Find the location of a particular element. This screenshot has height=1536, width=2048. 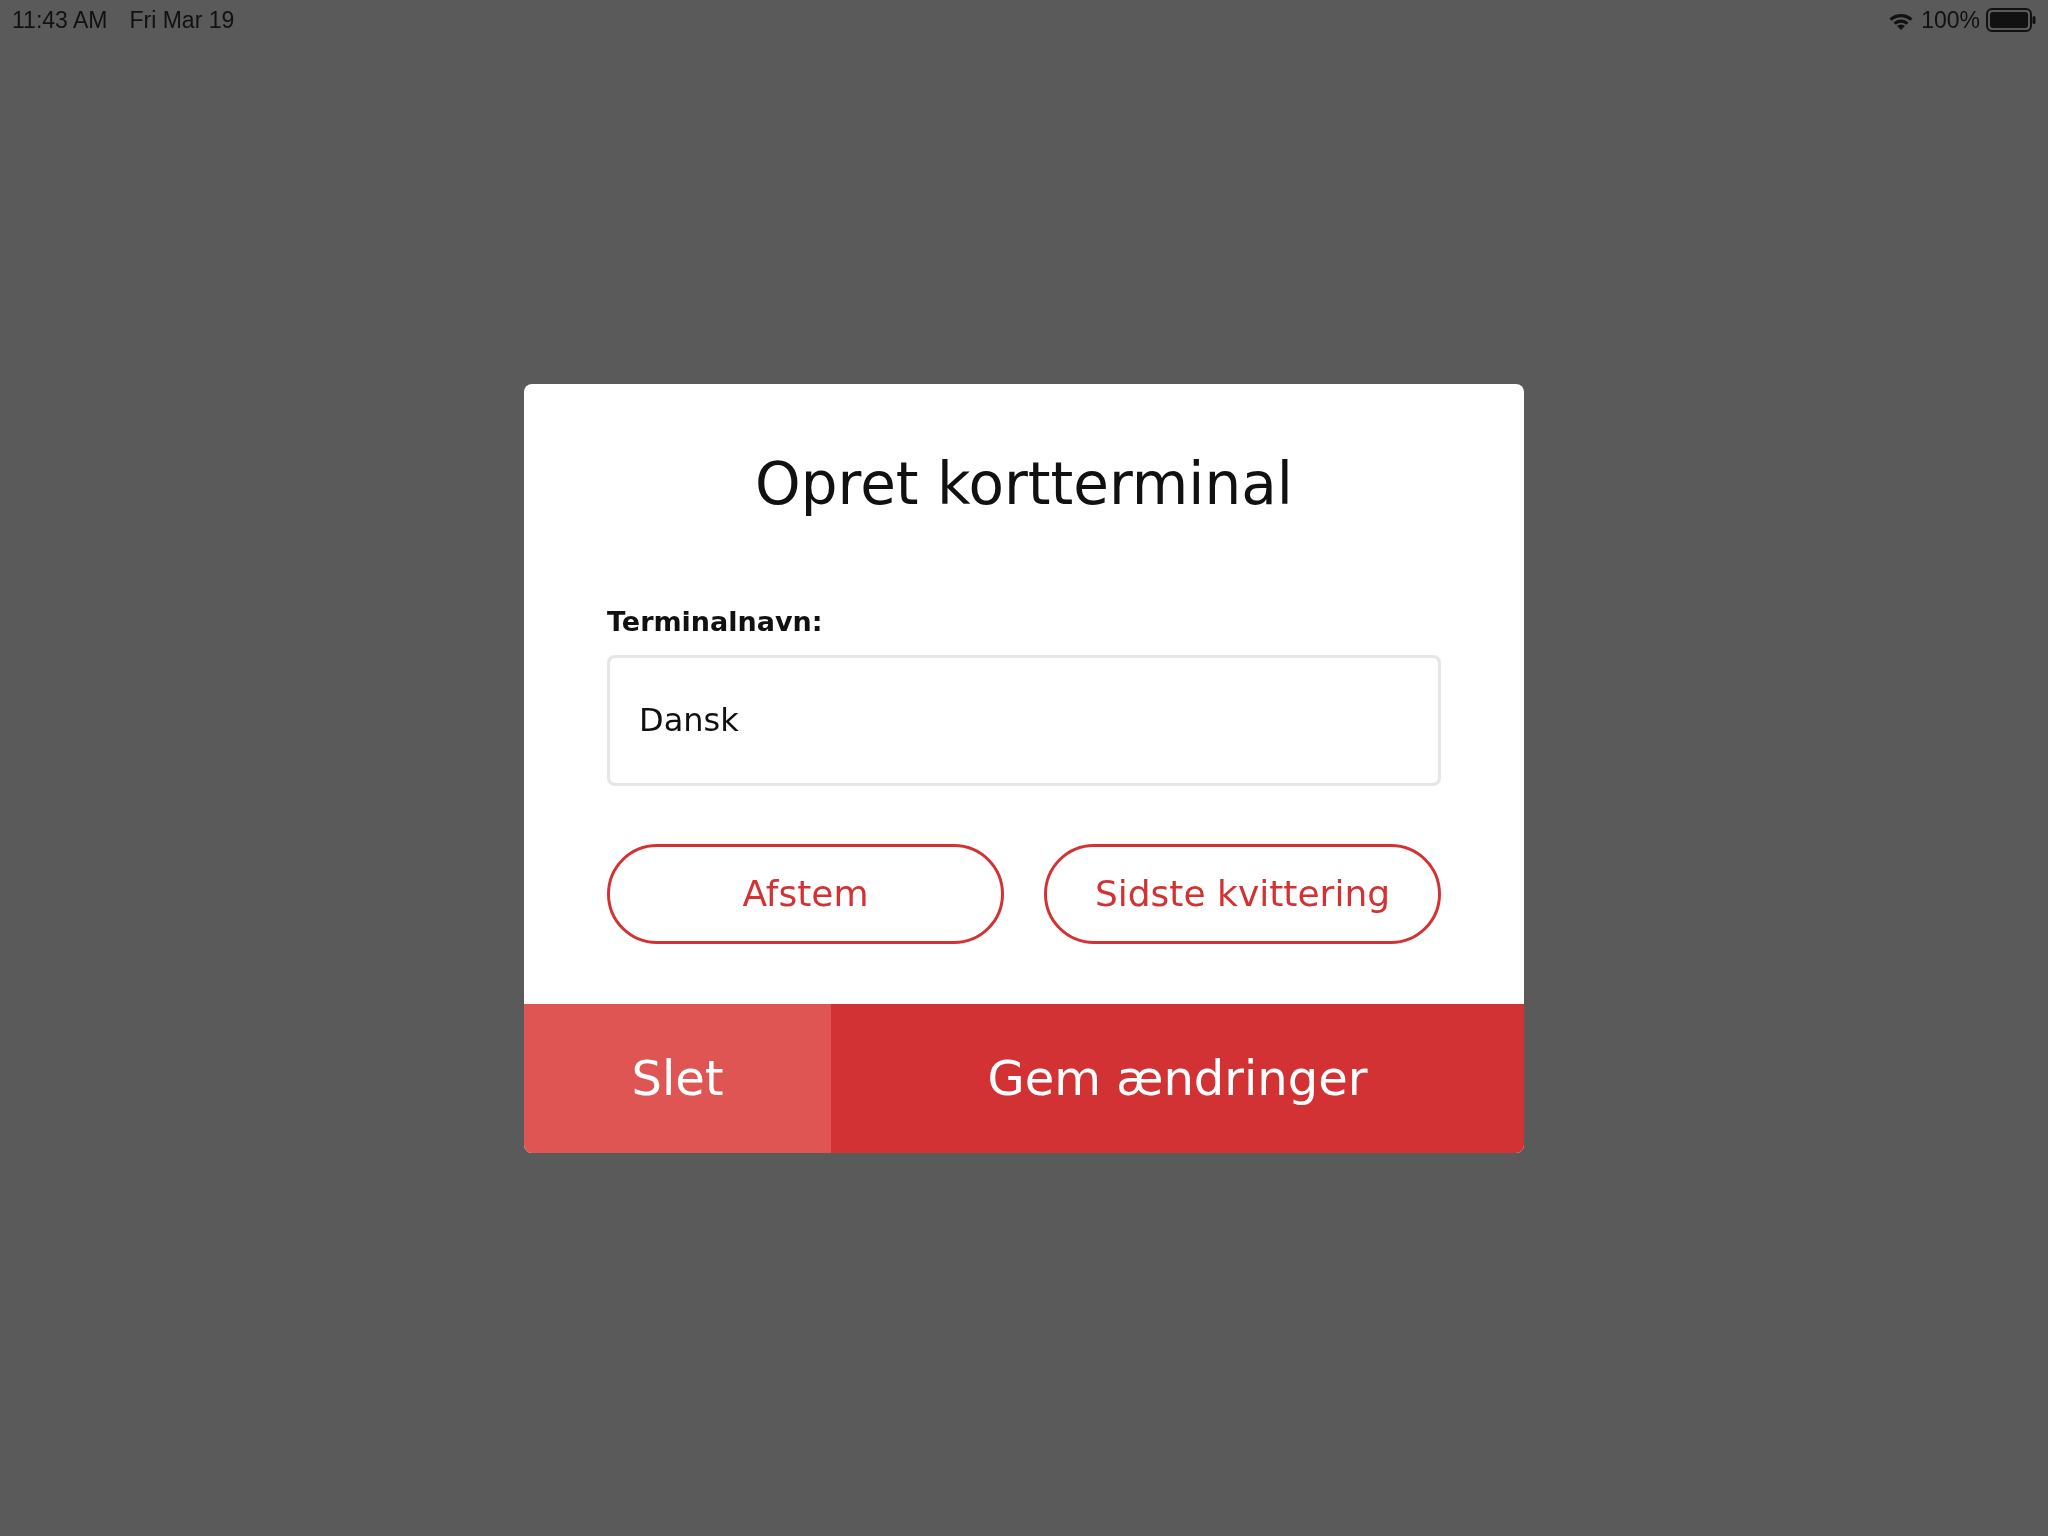

status-date: Fri Mar 19 is located at coordinates (182, 20).